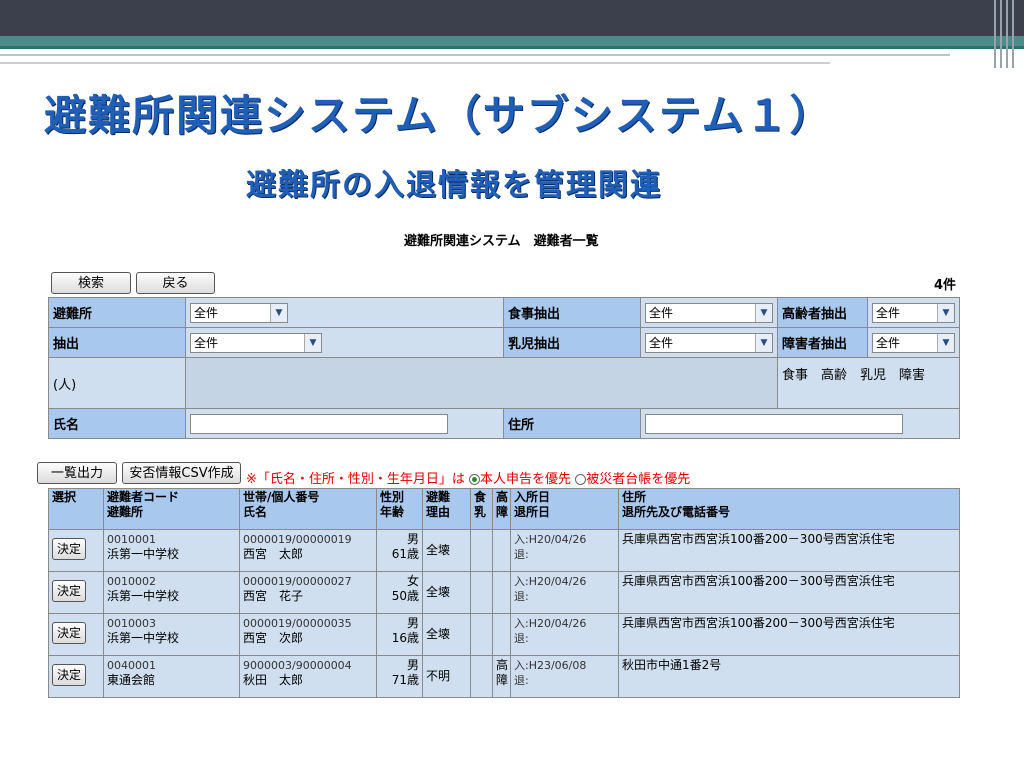  Describe the element at coordinates (789, 509) in the screenshot. I see `col-address: 住所 退所先及び電話番号` at that location.